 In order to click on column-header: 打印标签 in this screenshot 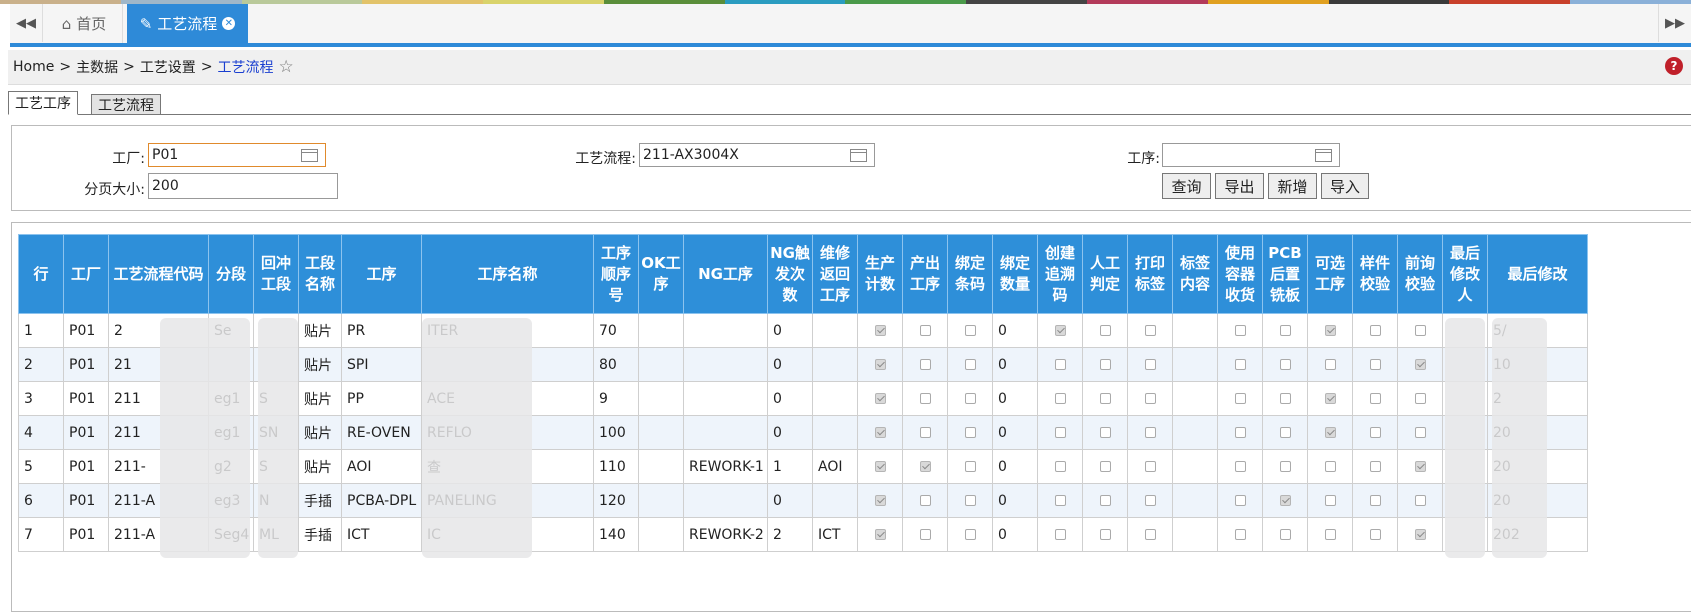, I will do `click(1150, 274)`.